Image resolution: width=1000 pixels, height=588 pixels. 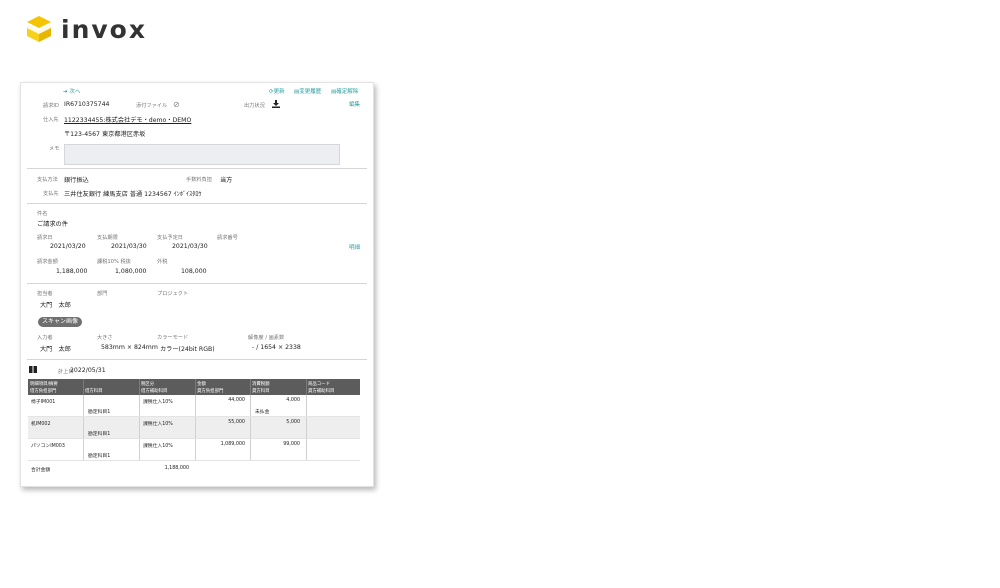 I want to click on size-value: 583mm × 824mm, so click(x=129, y=347).